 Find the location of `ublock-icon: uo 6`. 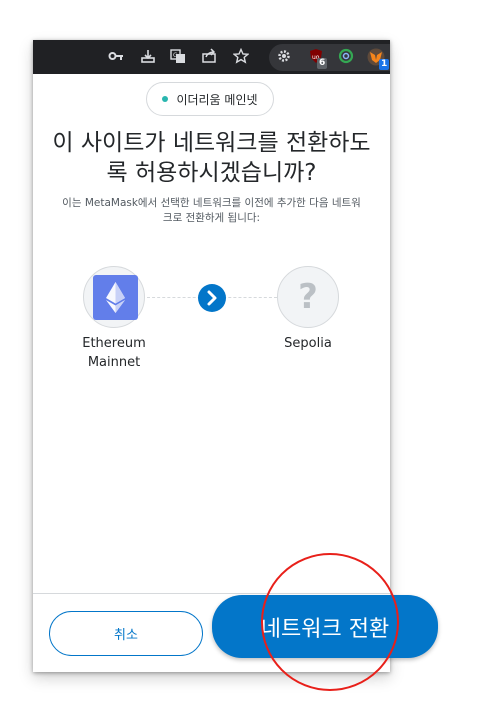

ublock-icon: uo 6 is located at coordinates (317, 58).